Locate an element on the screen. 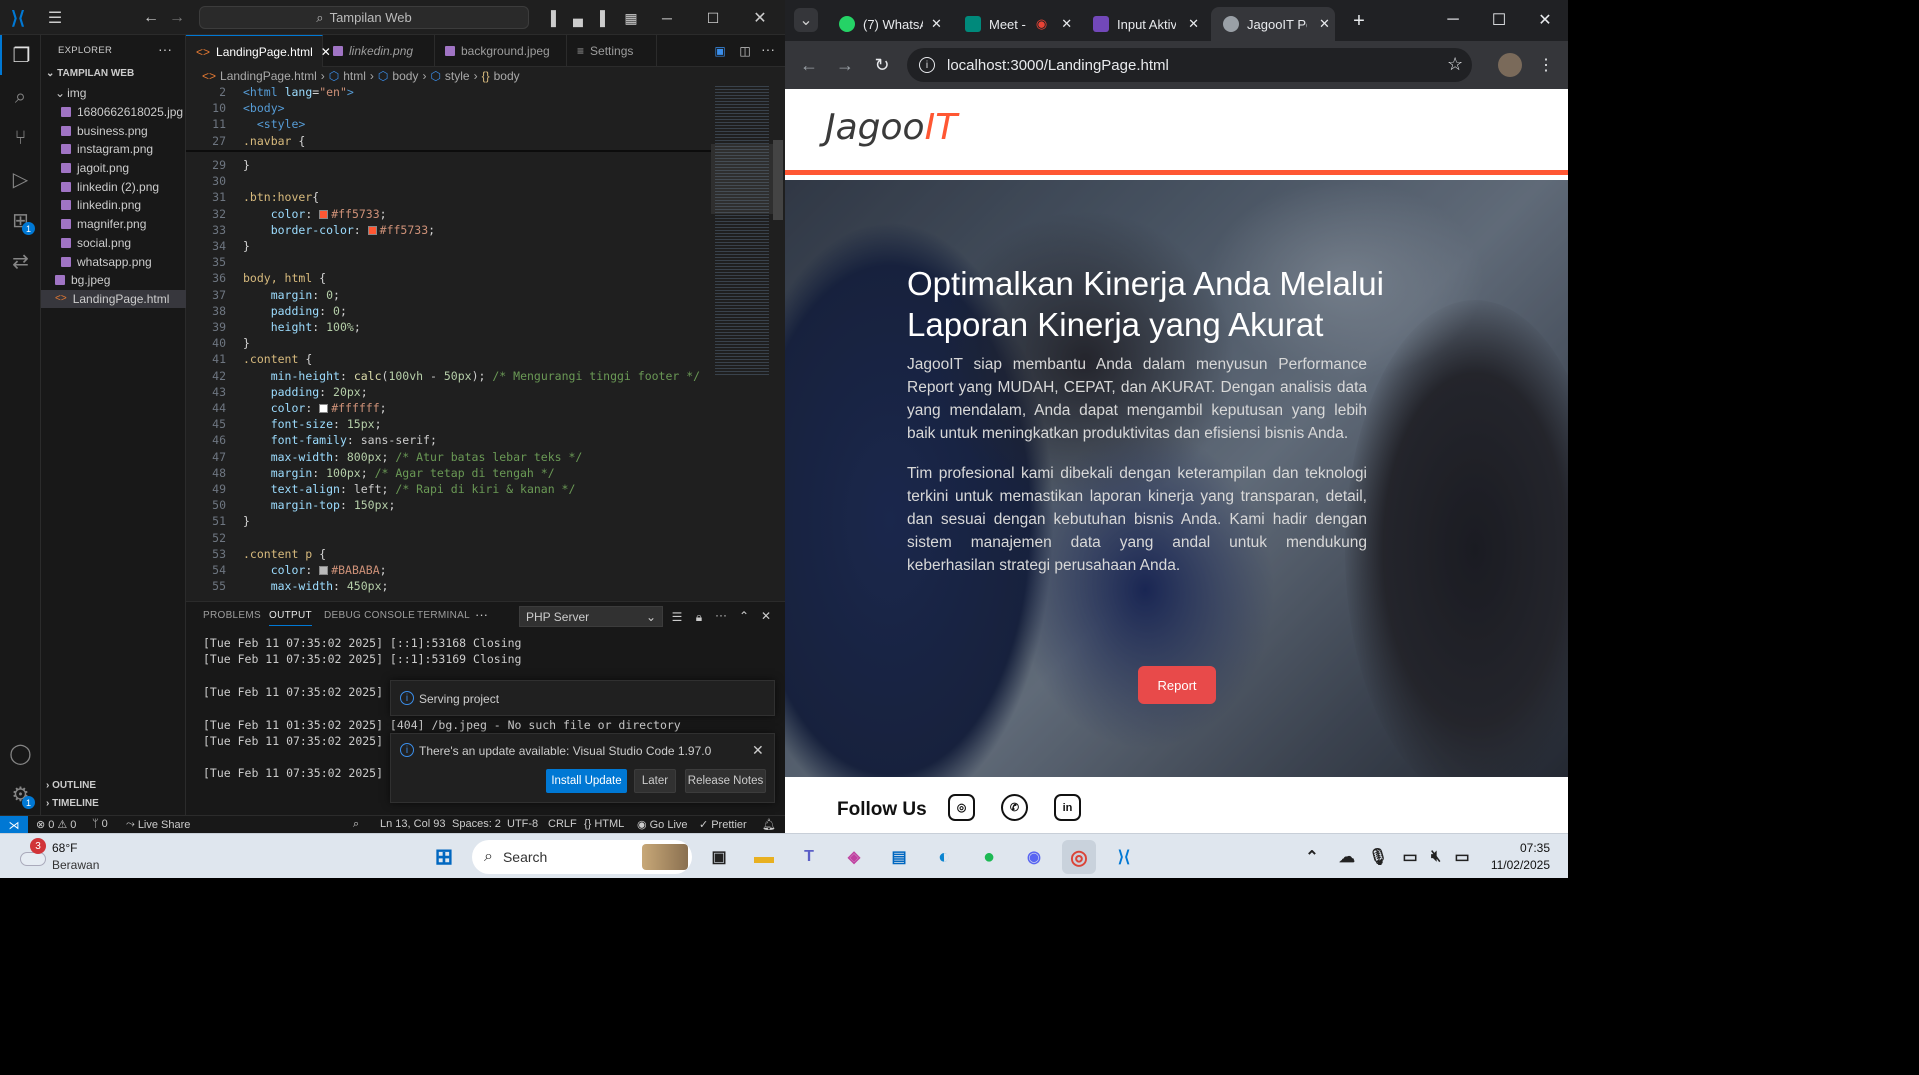 The width and height of the screenshot is (1919, 1075). outline-section: › OUTLINE is located at coordinates (71, 785).